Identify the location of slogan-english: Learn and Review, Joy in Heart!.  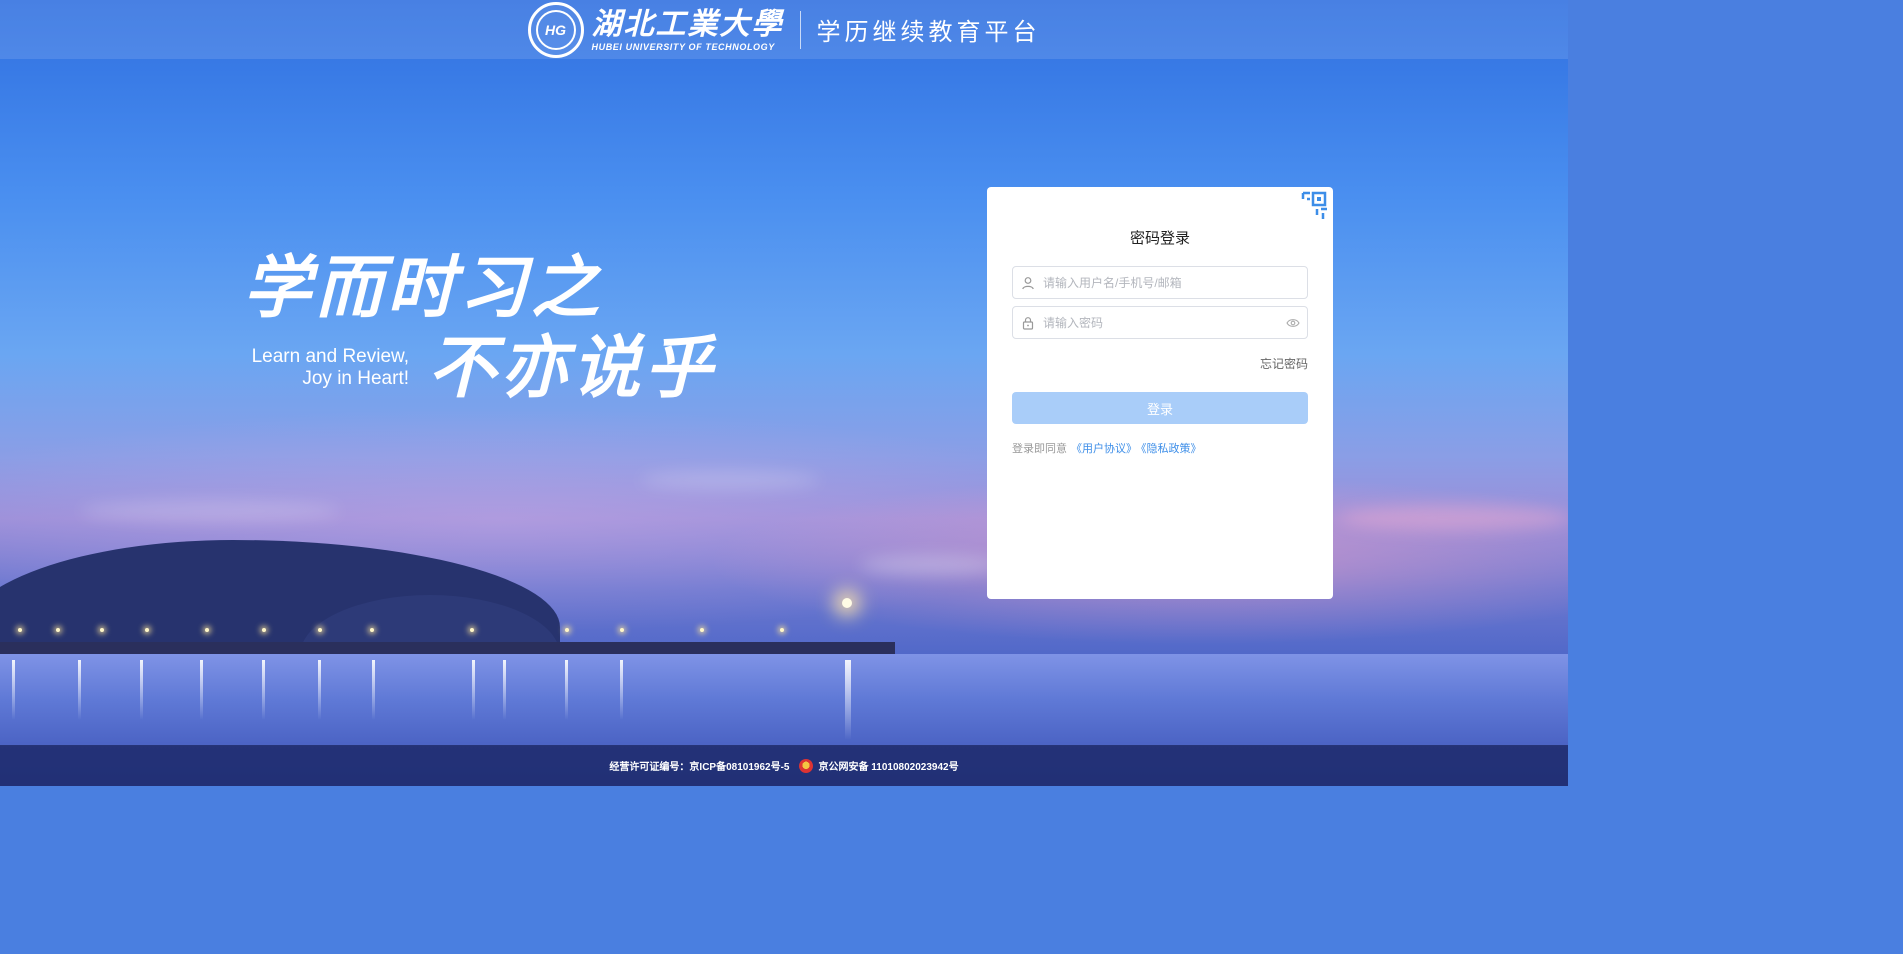
(326, 368).